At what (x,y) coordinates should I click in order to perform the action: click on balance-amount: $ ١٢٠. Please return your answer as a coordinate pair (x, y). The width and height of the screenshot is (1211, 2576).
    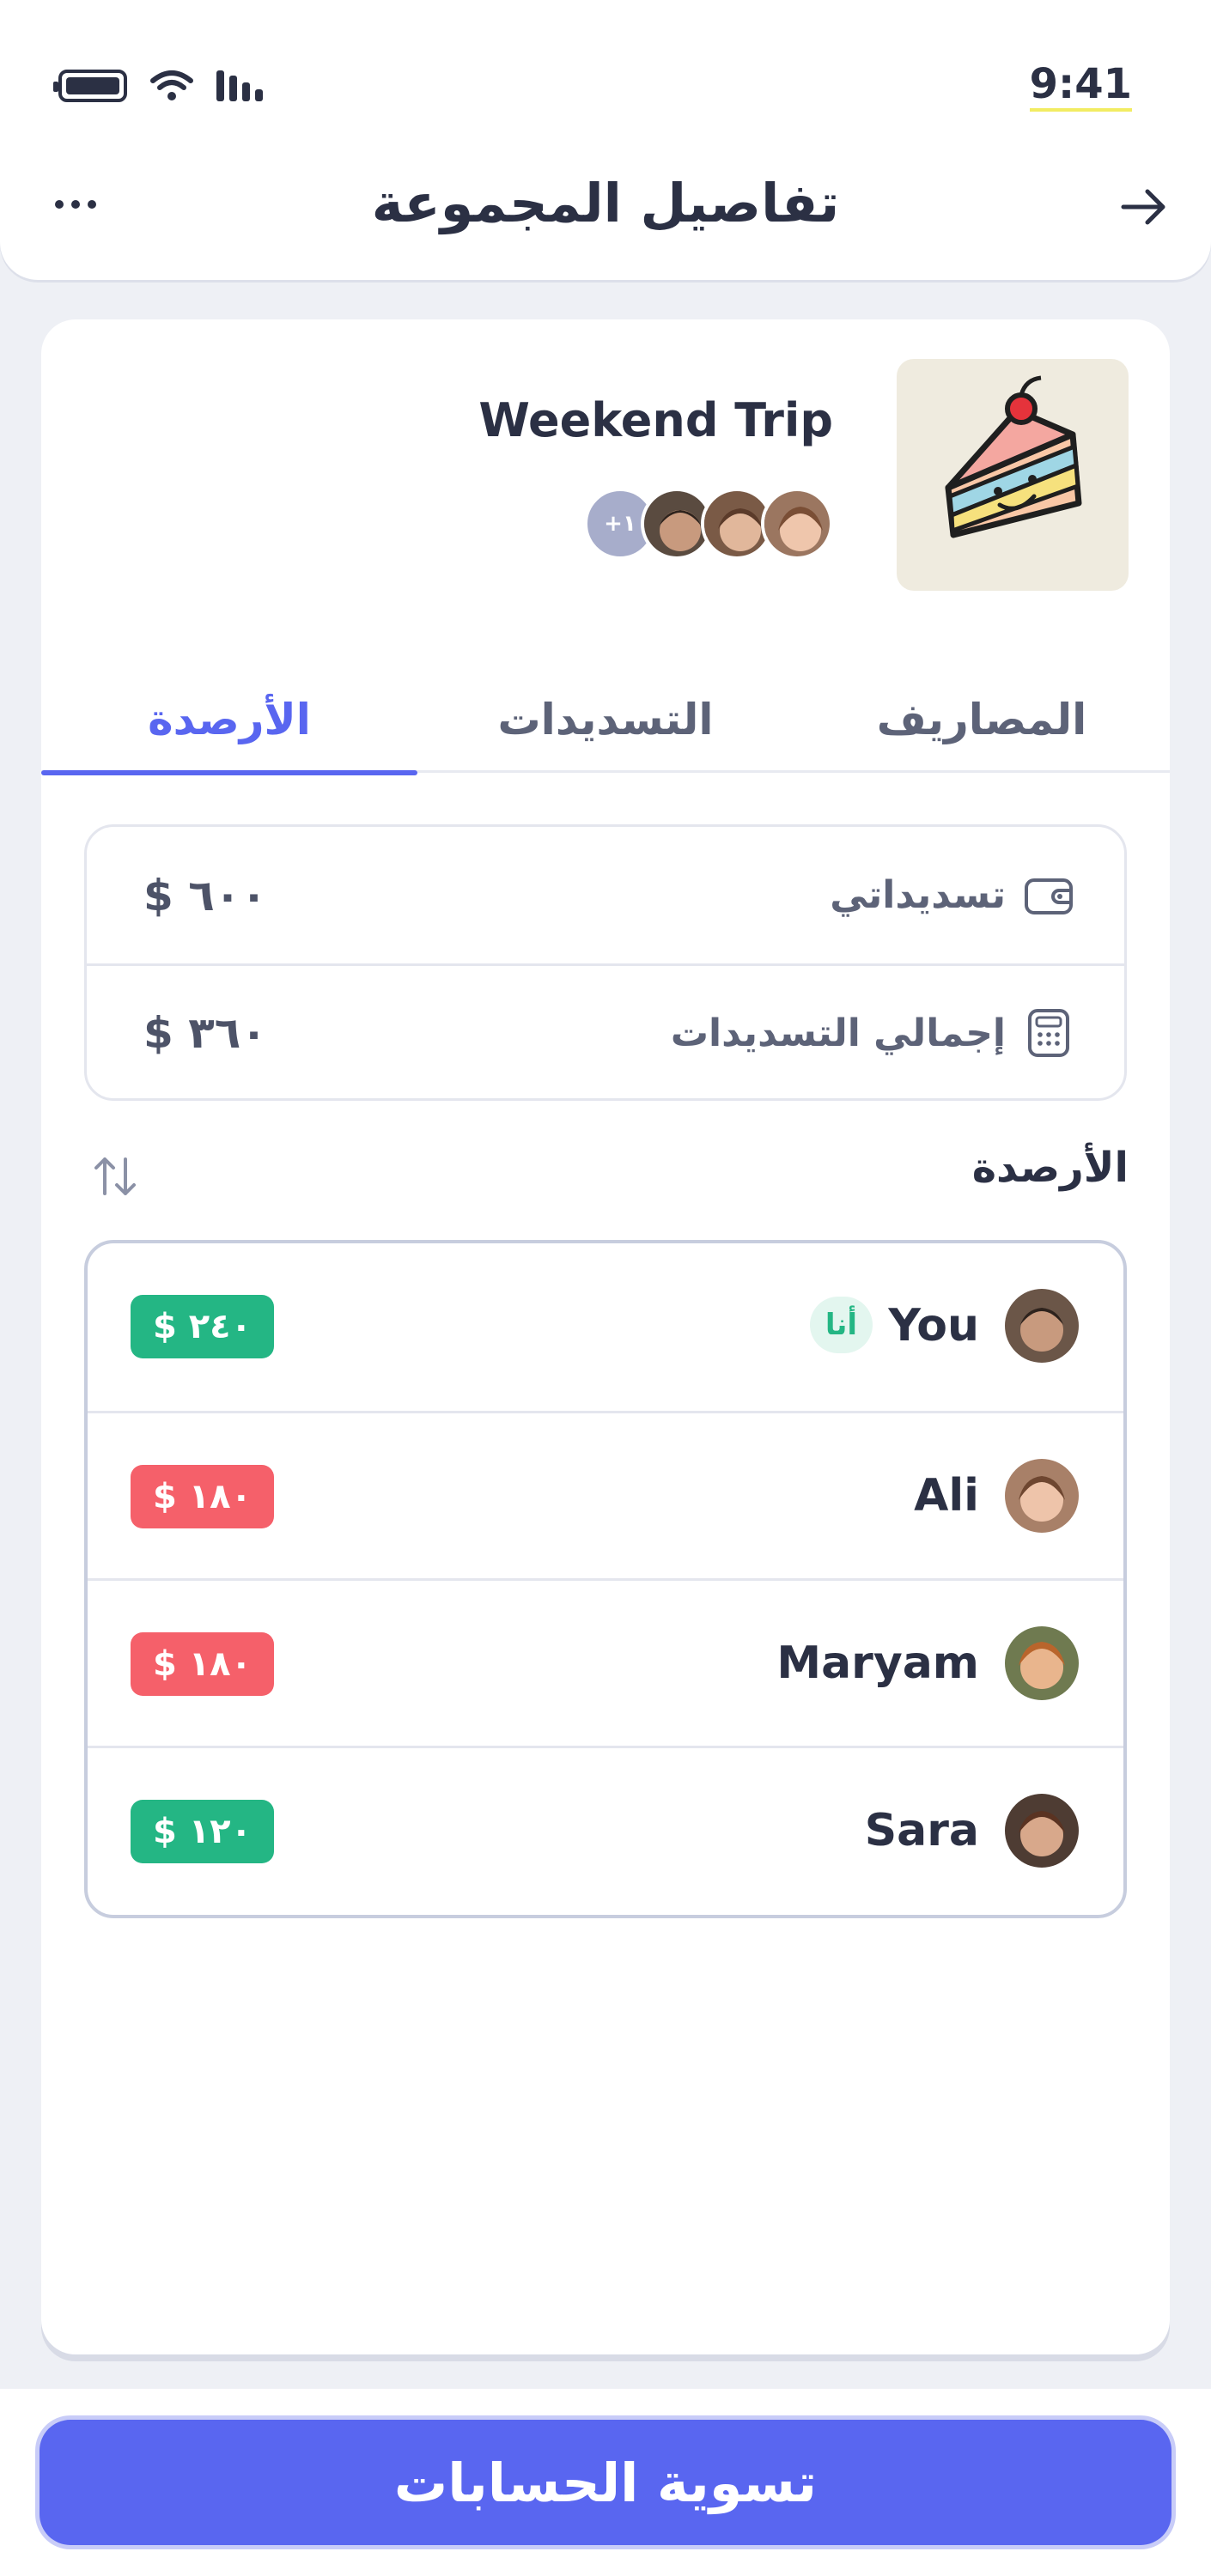
    Looking at the image, I should click on (203, 1831).